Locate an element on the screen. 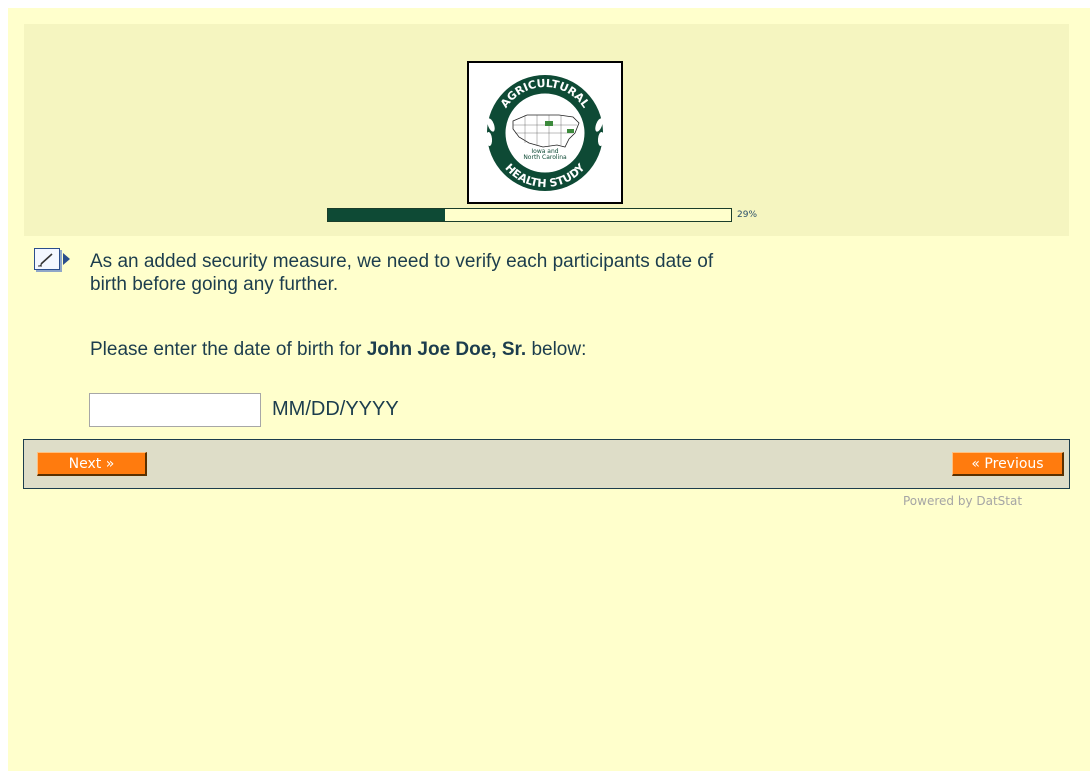 Image resolution: width=1090 pixels, height=771 pixels. play-arrow-icon is located at coordinates (66, 259).